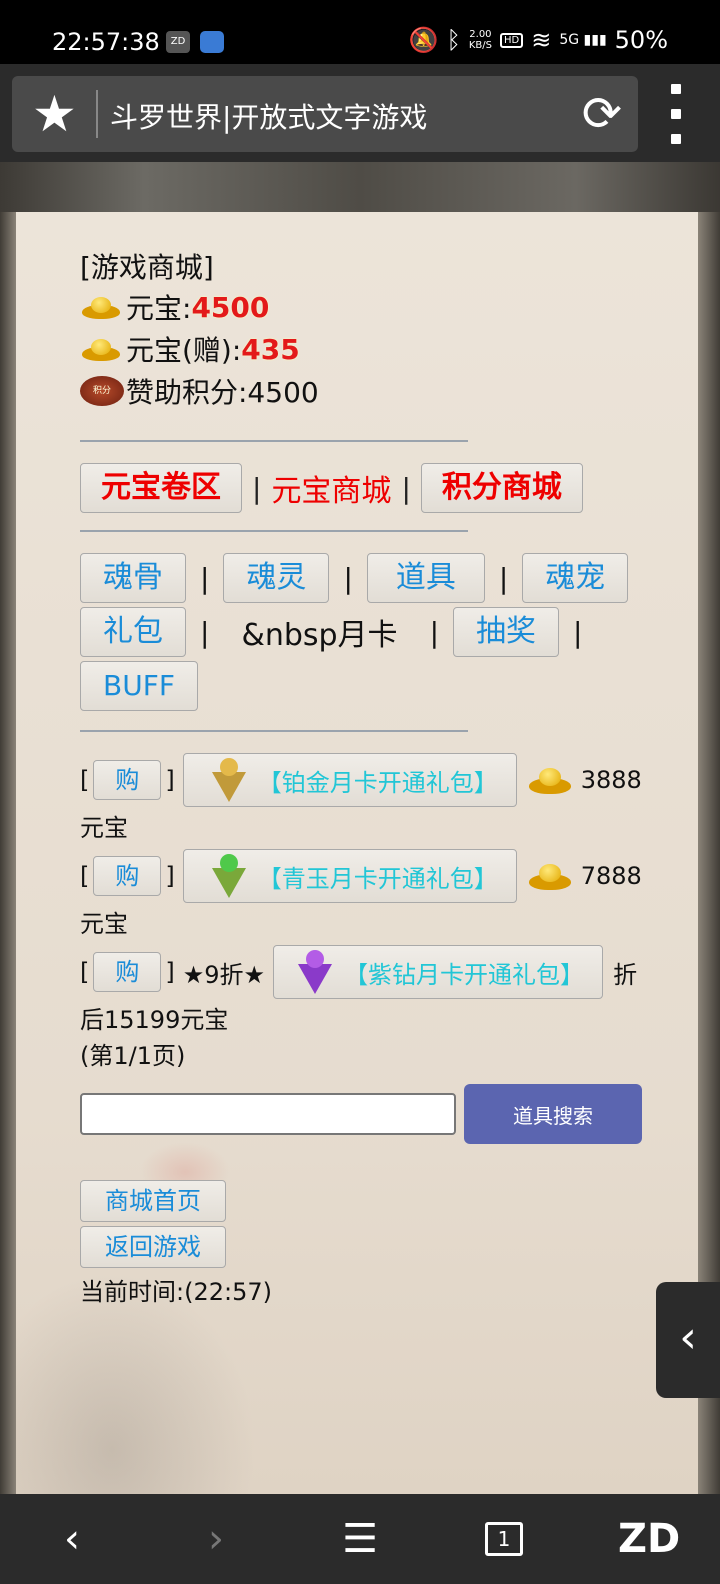  Describe the element at coordinates (377, 878) in the screenshot. I see `package-name: 【青玉月卡开通礼包】` at that location.